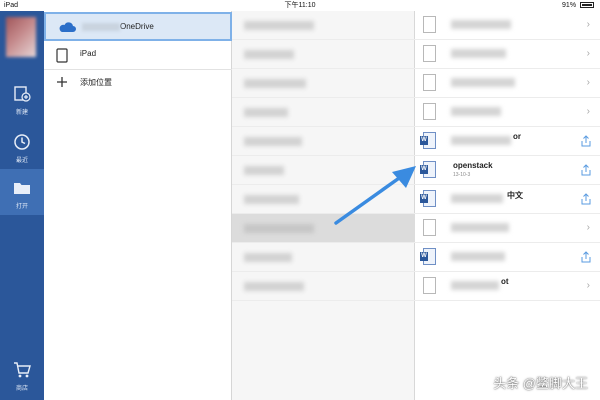 This screenshot has width=600, height=400. I want to click on cart-icon, so click(22, 370).